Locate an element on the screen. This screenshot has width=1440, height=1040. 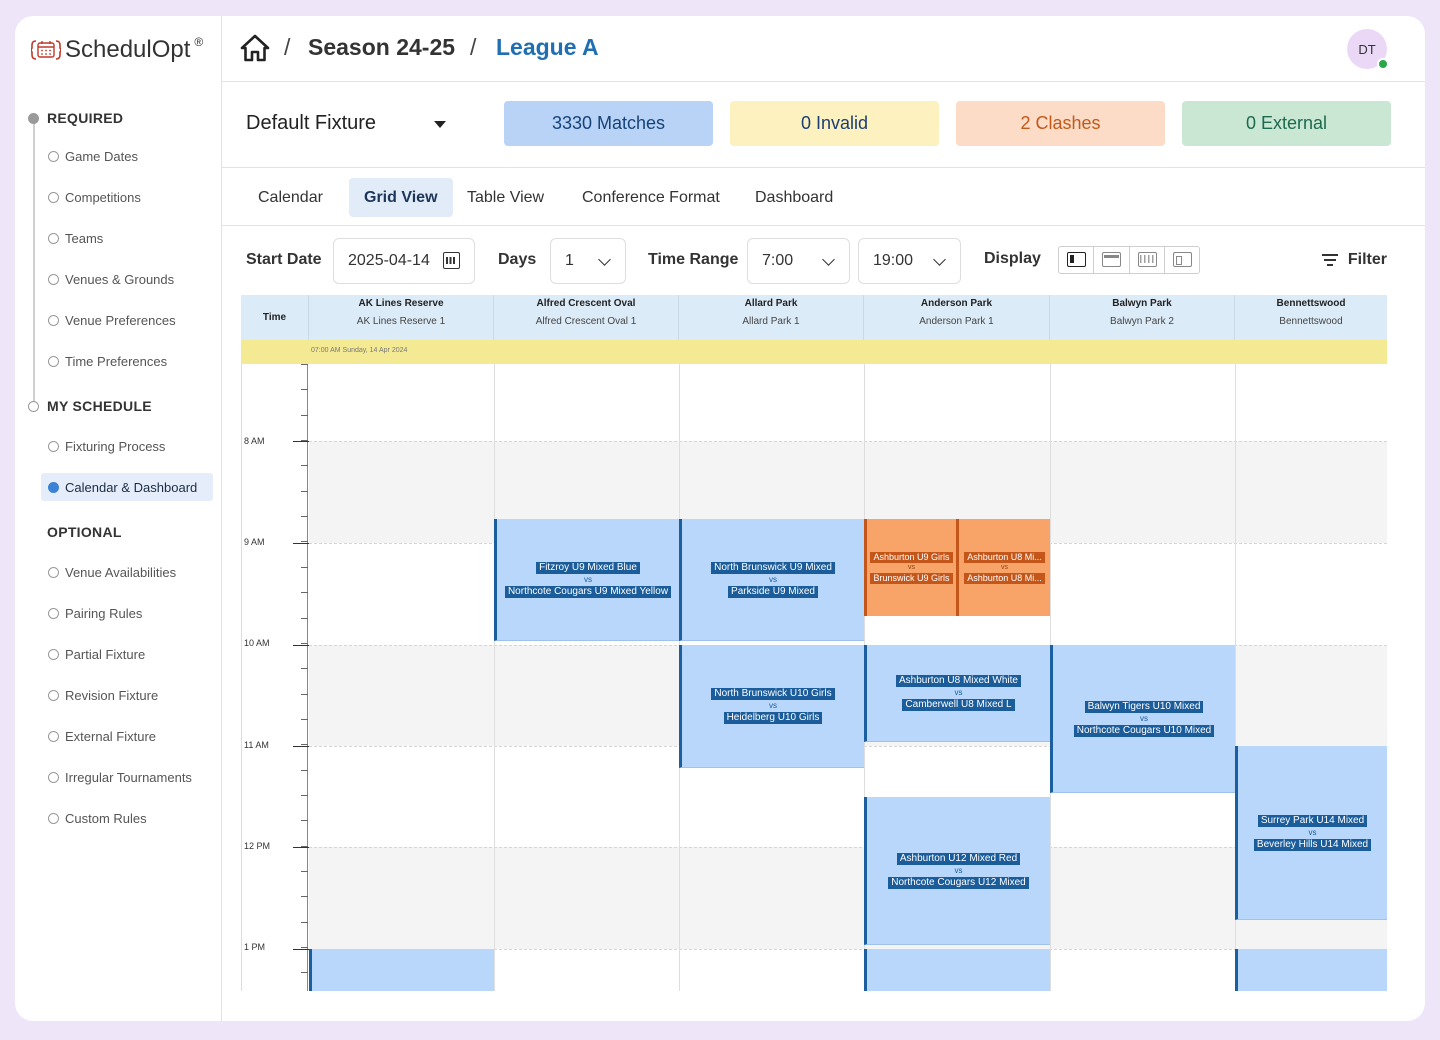
sidebar-item-partial-fixture: Partial Fixture is located at coordinates (127, 654).